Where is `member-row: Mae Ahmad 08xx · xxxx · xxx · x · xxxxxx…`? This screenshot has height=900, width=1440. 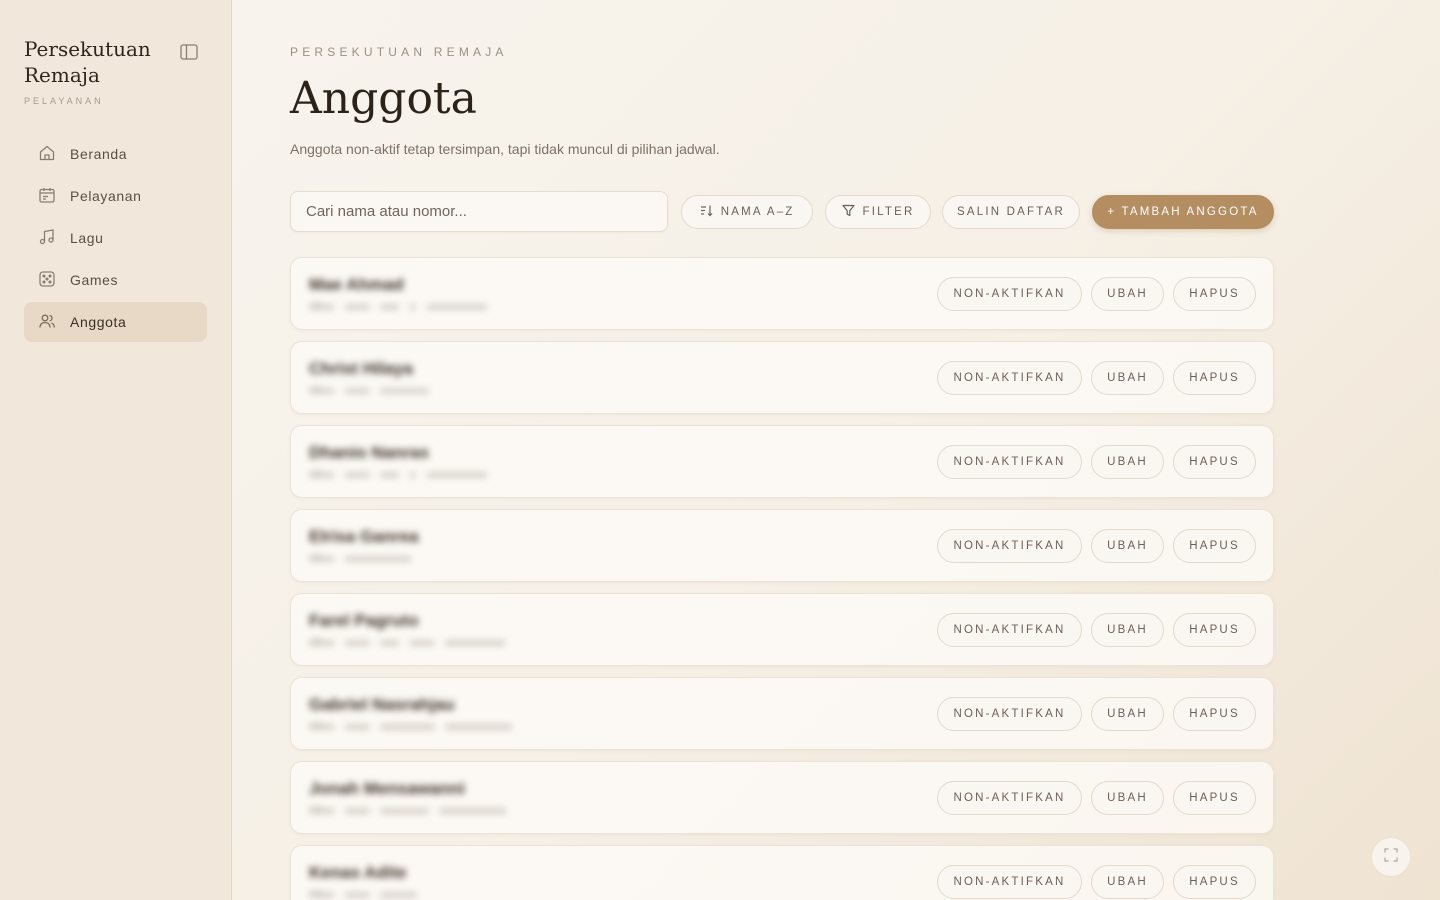 member-row: Mae Ahmad 08xx · xxxx · xxx · x · xxxxxx… is located at coordinates (782, 293).